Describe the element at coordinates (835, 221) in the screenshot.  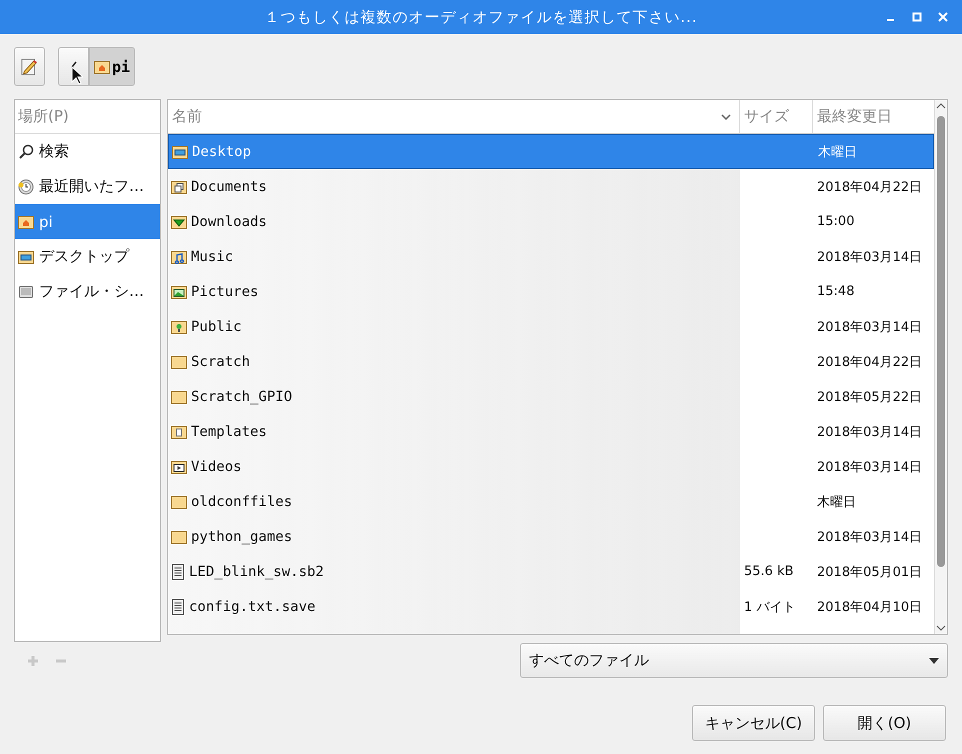
I see `modified-date: 15:00` at that location.